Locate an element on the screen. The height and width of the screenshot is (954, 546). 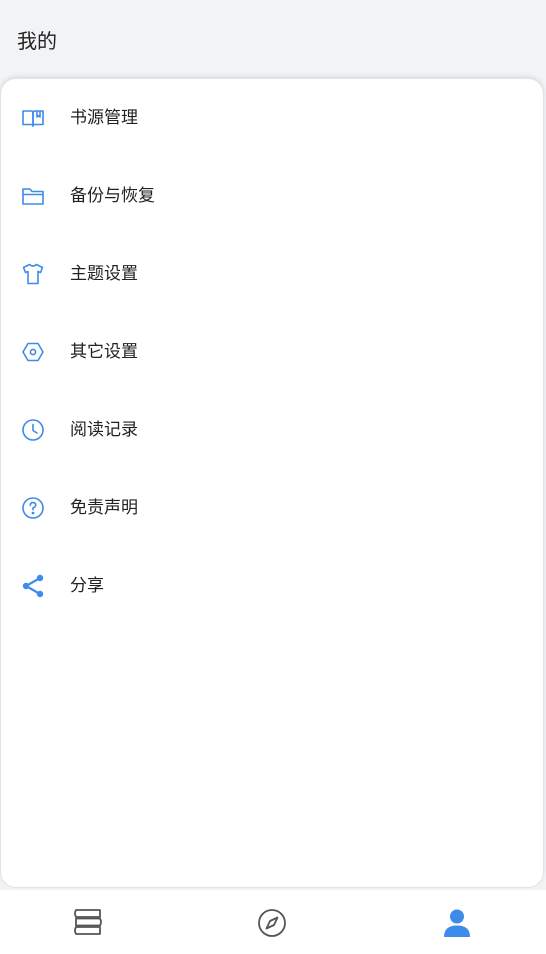
compass-icon is located at coordinates (272, 923).